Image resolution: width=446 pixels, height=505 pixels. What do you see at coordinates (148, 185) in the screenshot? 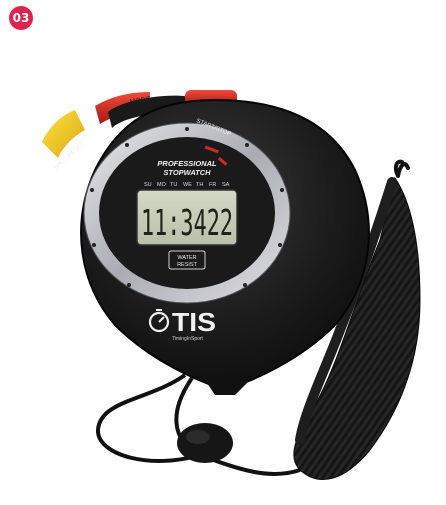
I see `day-label: SU` at bounding box center [148, 185].